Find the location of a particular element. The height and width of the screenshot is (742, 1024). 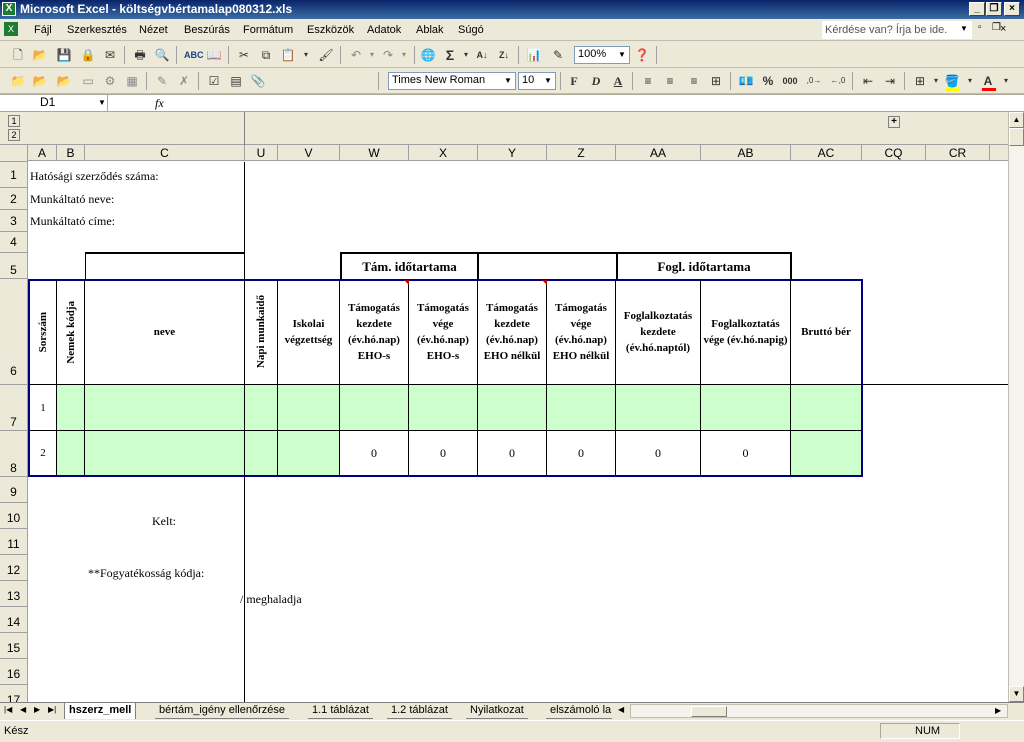

align-center-icon: ≡ is located at coordinates (670, 81).